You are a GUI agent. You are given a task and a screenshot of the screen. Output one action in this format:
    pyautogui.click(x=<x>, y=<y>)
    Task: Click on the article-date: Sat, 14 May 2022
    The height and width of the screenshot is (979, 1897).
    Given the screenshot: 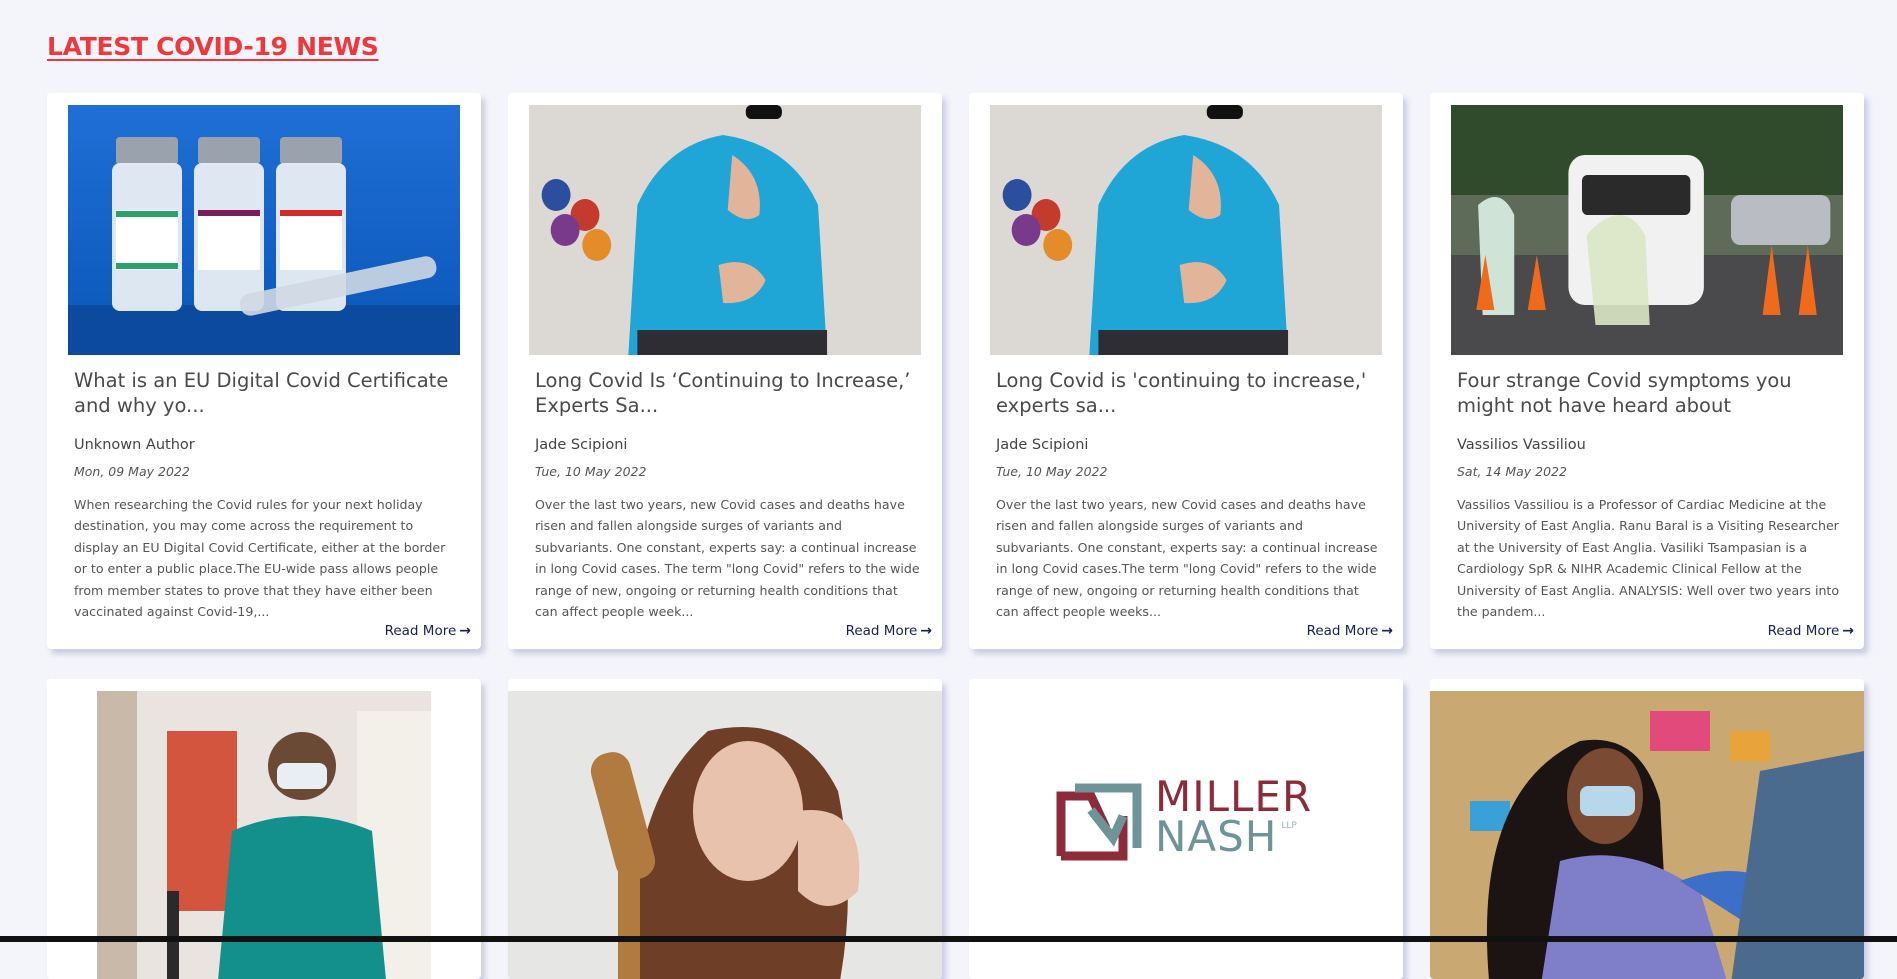 What is the action you would take?
    pyautogui.click(x=1512, y=471)
    